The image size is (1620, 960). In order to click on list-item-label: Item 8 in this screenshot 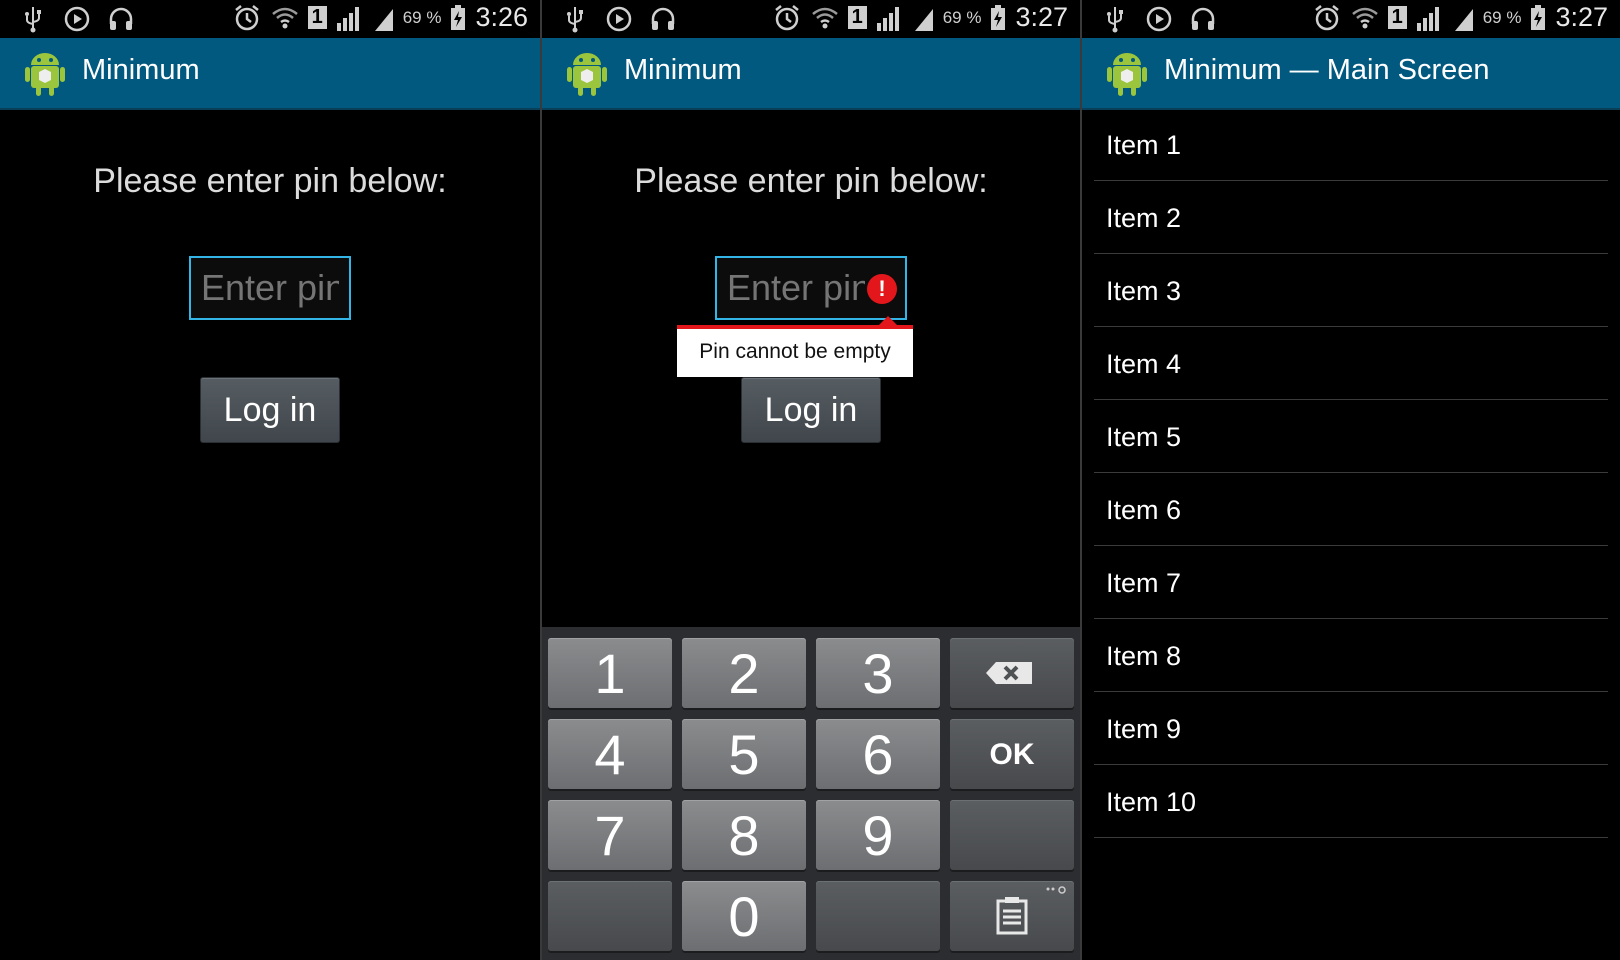, I will do `click(1144, 656)`.